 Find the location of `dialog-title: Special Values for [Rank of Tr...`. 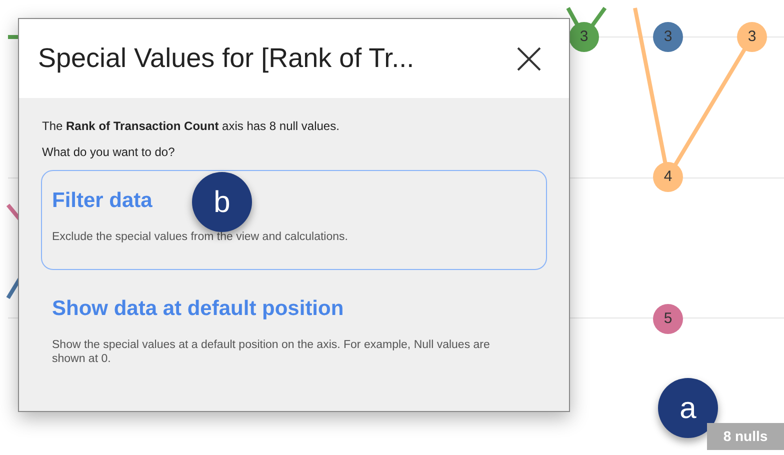

dialog-title: Special Values for [Rank of Tr... is located at coordinates (226, 59).